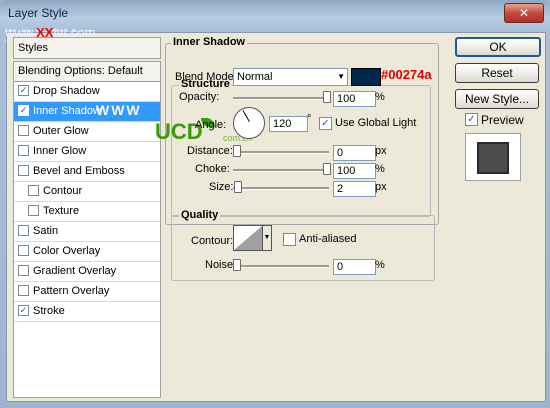 Image resolution: width=550 pixels, height=408 pixels. I want to click on style-item-pattern-overlay: Pattern Overlay, so click(87, 292).